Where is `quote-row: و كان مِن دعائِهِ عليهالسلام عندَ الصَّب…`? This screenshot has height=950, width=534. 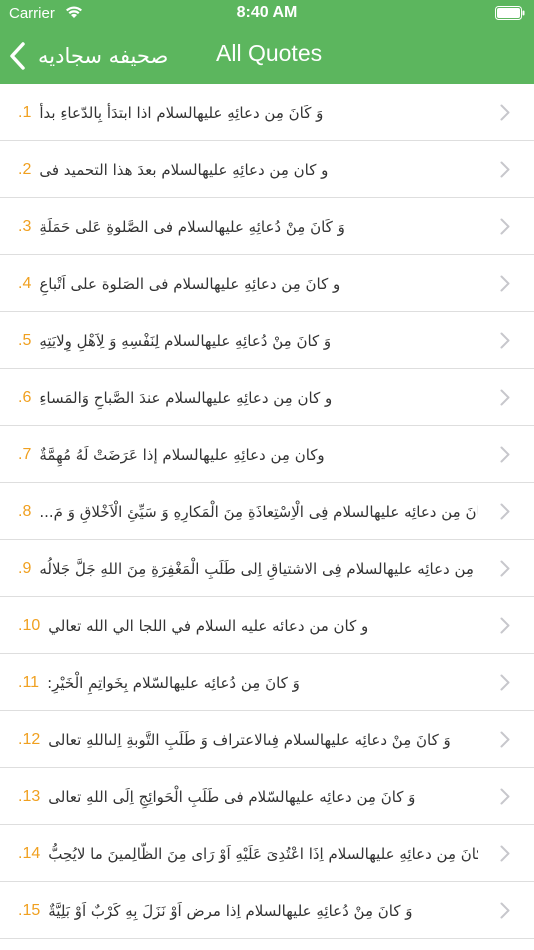 quote-row: و كان مِن دعائِهِ عليهالسلام عندَ الصَّب… is located at coordinates (267, 397).